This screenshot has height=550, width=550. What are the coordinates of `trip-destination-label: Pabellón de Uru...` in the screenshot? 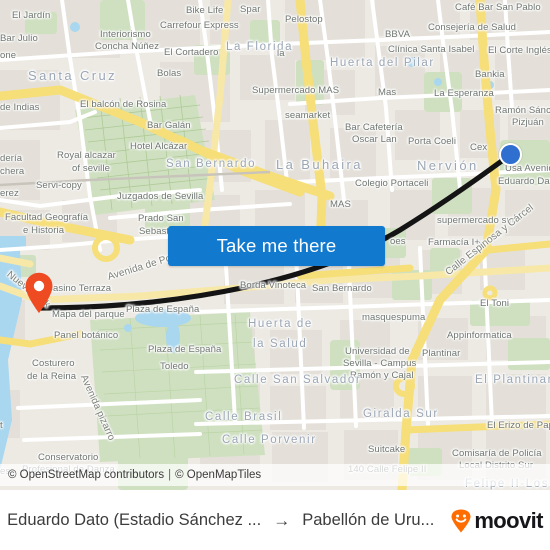 It's located at (368, 520).